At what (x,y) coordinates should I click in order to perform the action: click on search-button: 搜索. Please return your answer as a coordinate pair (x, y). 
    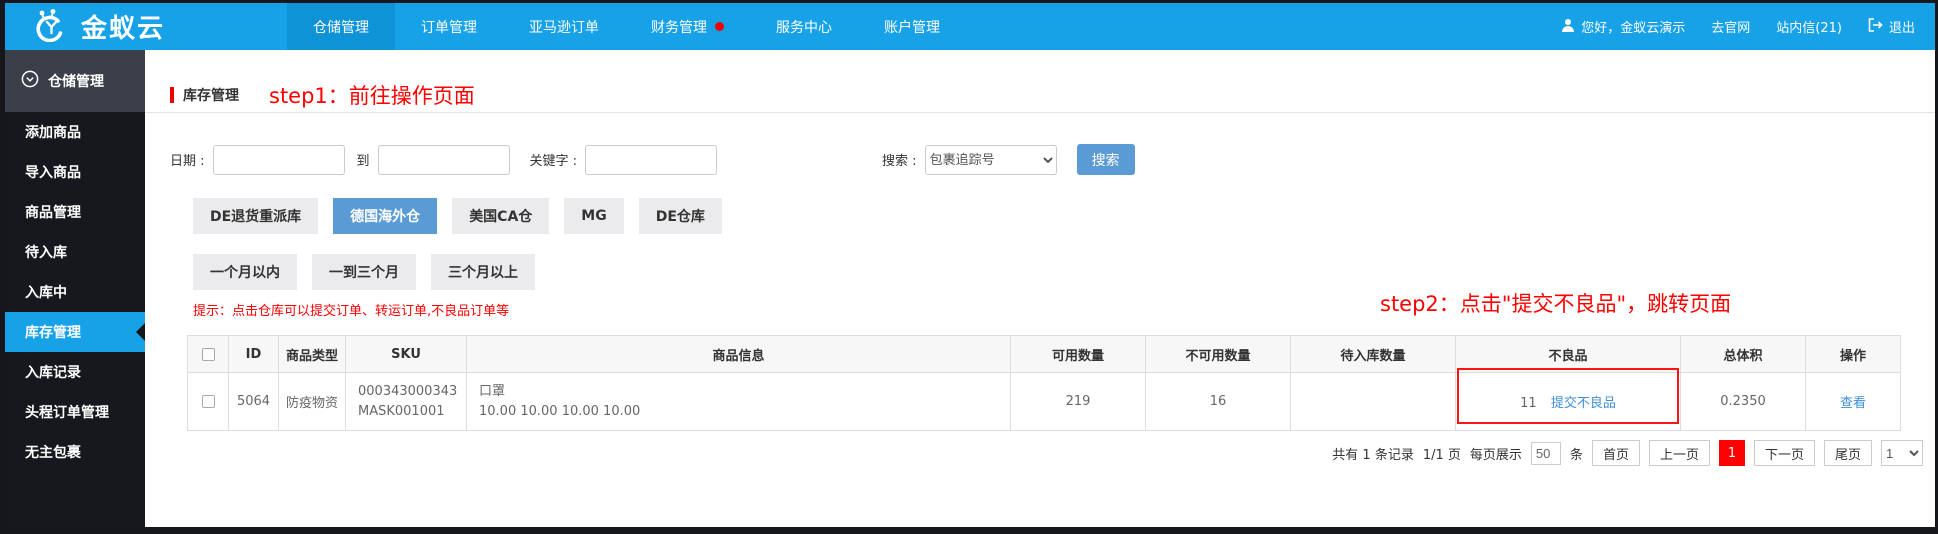
    Looking at the image, I should click on (1105, 159).